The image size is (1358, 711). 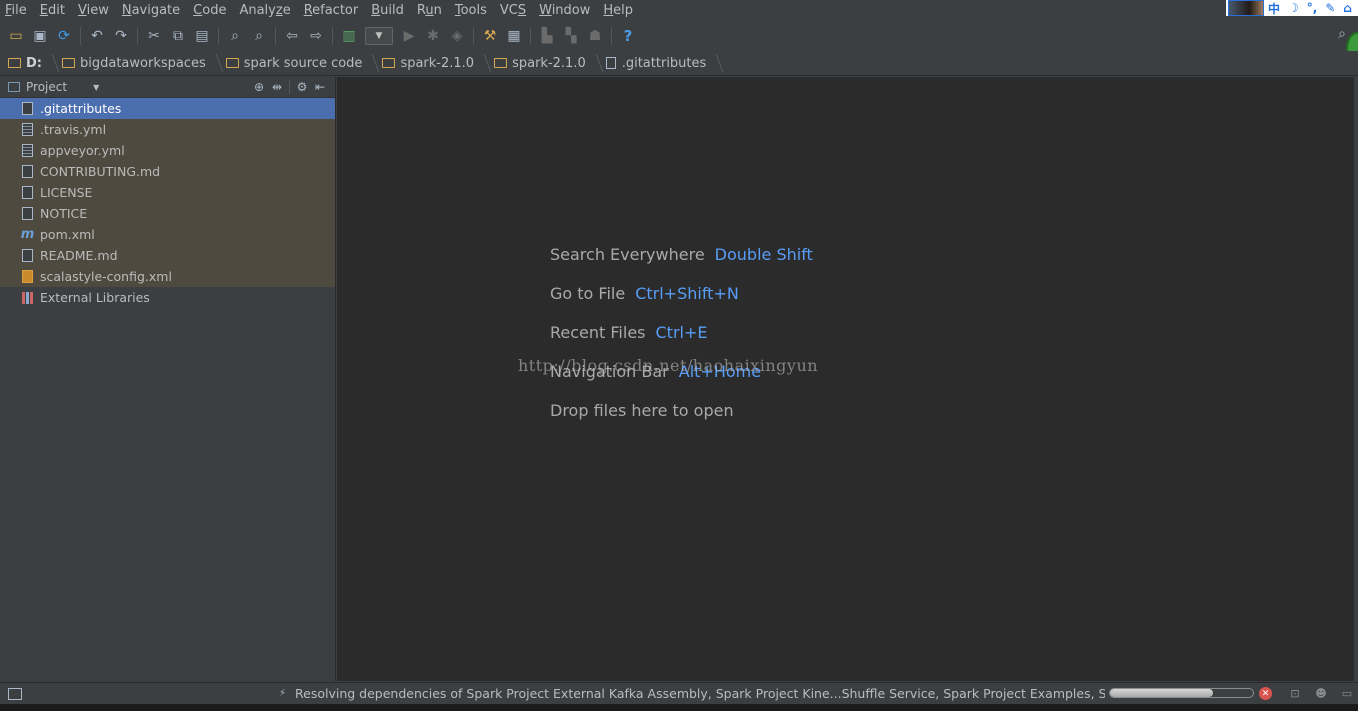 What do you see at coordinates (283, 693) in the screenshot?
I see `background-task-icon: ⚡` at bounding box center [283, 693].